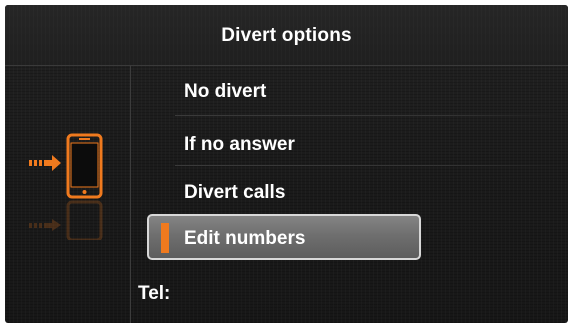  Describe the element at coordinates (66, 220) in the screenshot. I see `phone-reflection` at that location.